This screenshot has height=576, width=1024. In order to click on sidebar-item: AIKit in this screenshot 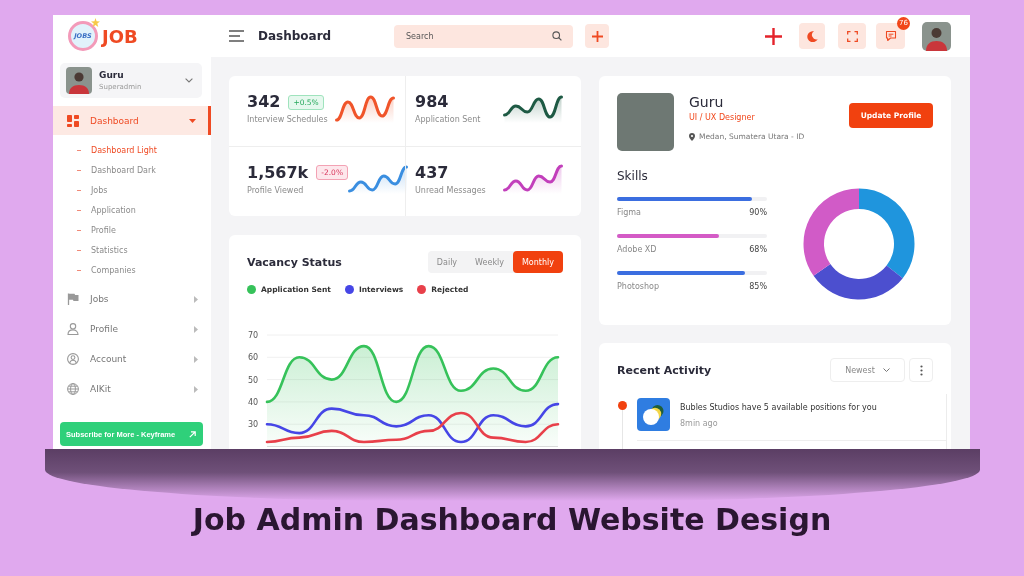, I will do `click(132, 389)`.